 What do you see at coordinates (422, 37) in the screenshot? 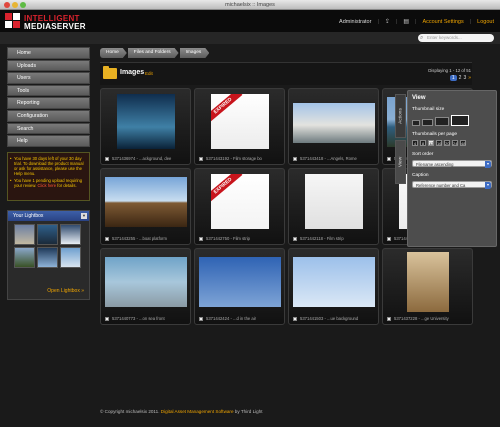
I see `search-icon: ⌕` at bounding box center [422, 37].